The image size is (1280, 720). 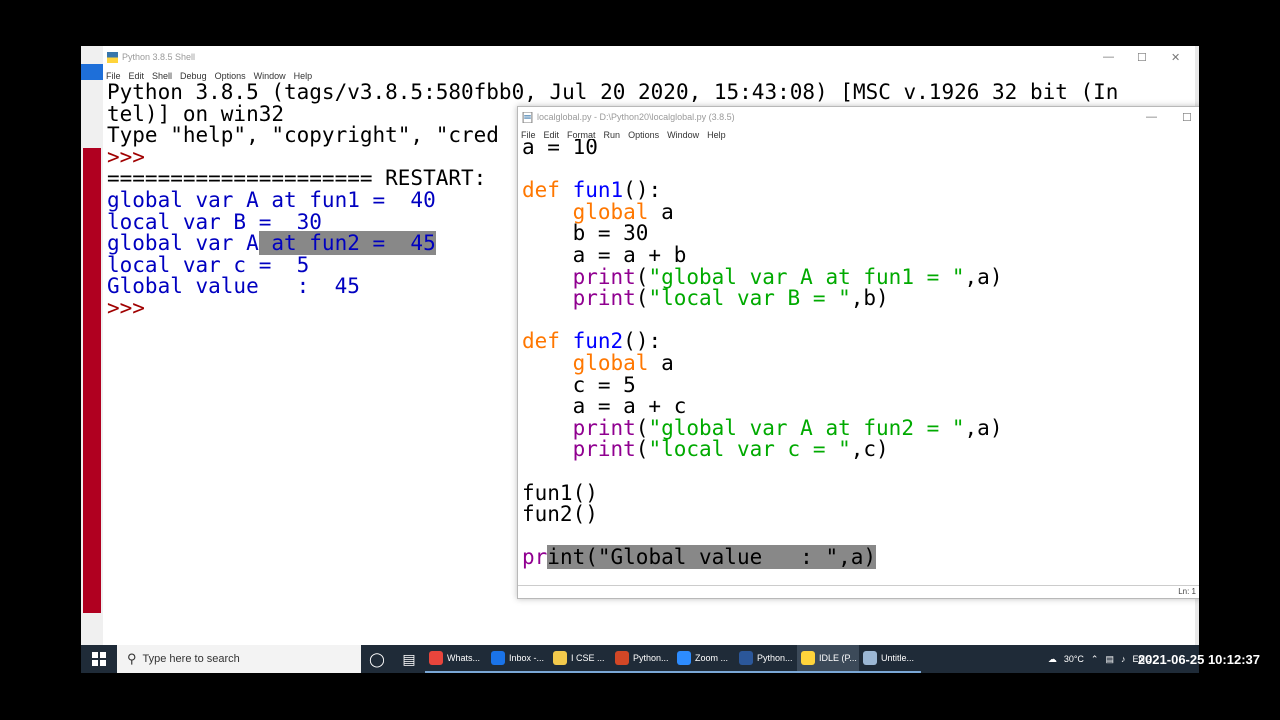 I want to click on volume-icon: ♪, so click(x=1123, y=659).